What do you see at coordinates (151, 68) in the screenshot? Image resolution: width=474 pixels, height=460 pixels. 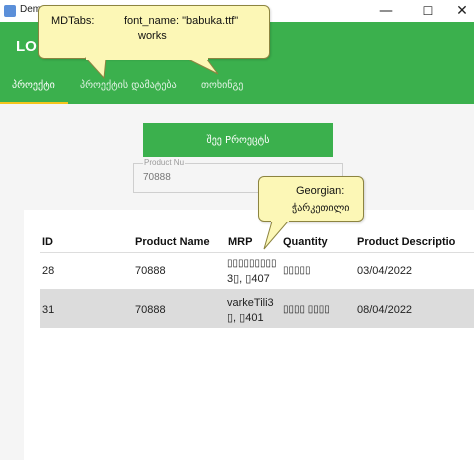 I see `mdtabs-callout-tails` at bounding box center [151, 68].